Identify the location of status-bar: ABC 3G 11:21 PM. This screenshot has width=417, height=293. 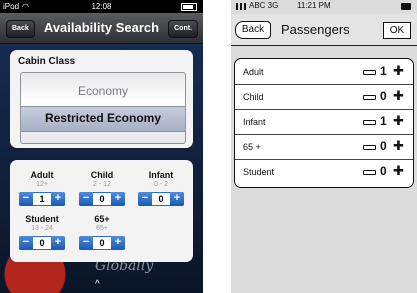
(324, 6).